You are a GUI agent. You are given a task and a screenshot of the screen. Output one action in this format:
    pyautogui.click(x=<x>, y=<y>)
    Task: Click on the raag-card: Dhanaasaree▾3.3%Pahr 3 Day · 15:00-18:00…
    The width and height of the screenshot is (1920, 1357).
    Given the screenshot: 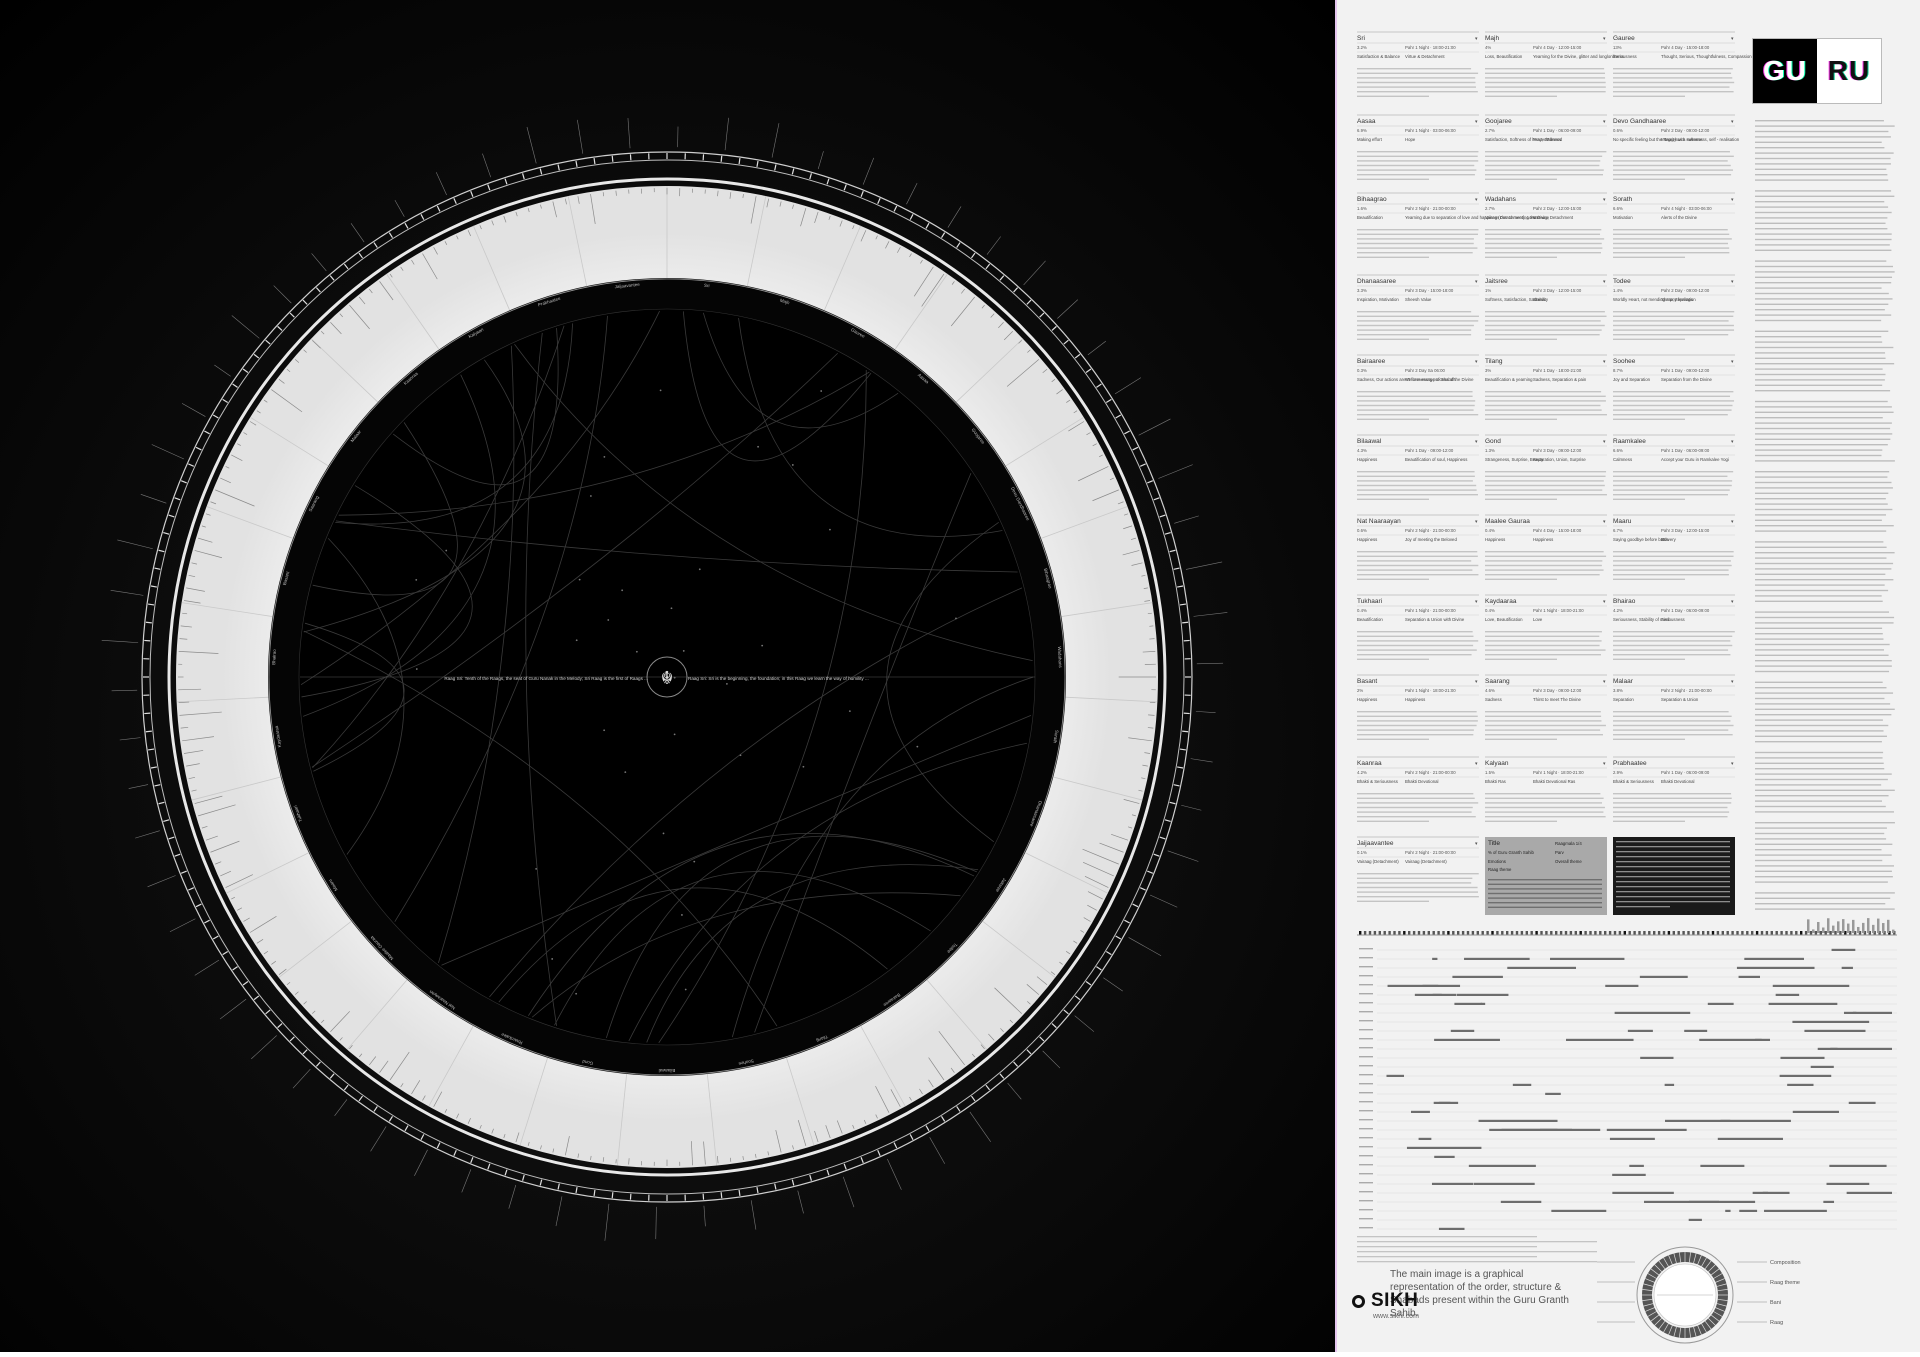 What is the action you would take?
    pyautogui.click(x=1418, y=307)
    